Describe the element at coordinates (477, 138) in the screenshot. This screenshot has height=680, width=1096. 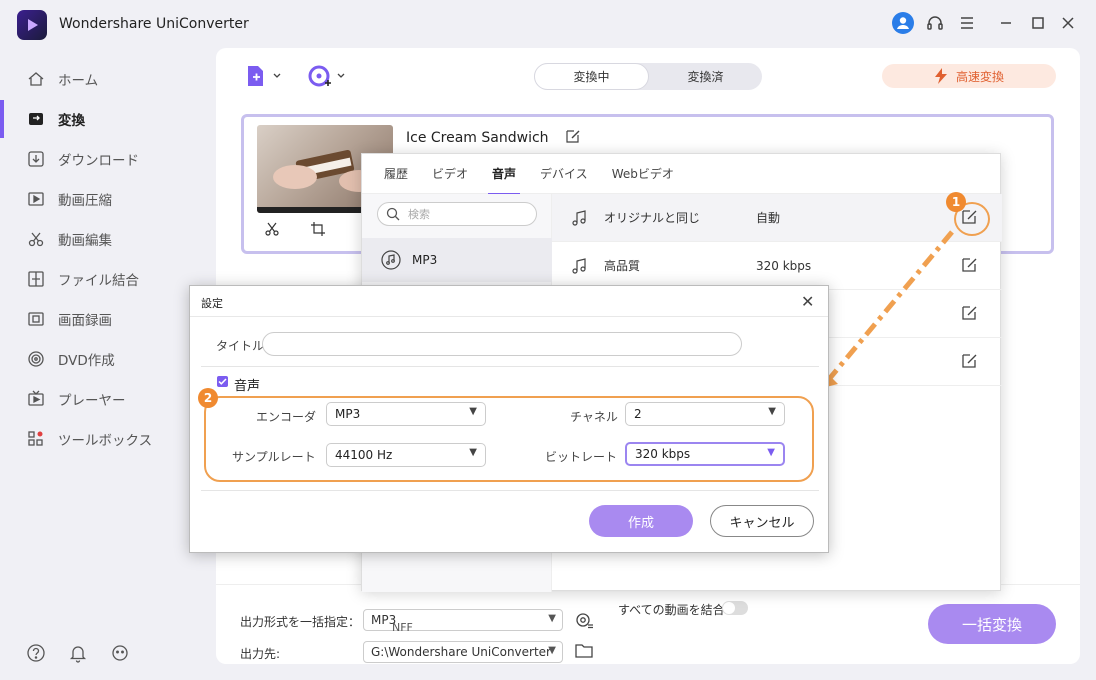
I see `file-name-text: Ice Cream Sandwich` at that location.